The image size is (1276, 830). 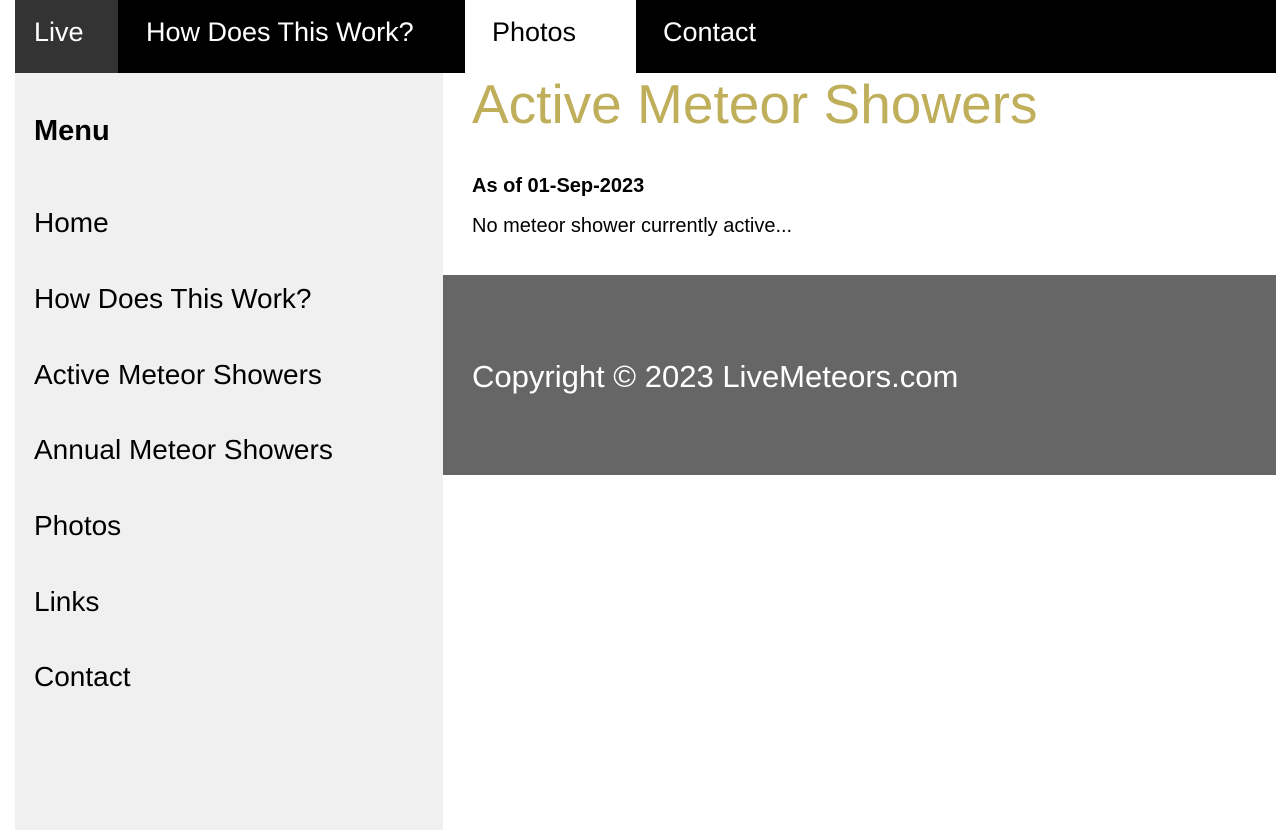 I want to click on nav-link-live: Live, so click(x=66, y=36).